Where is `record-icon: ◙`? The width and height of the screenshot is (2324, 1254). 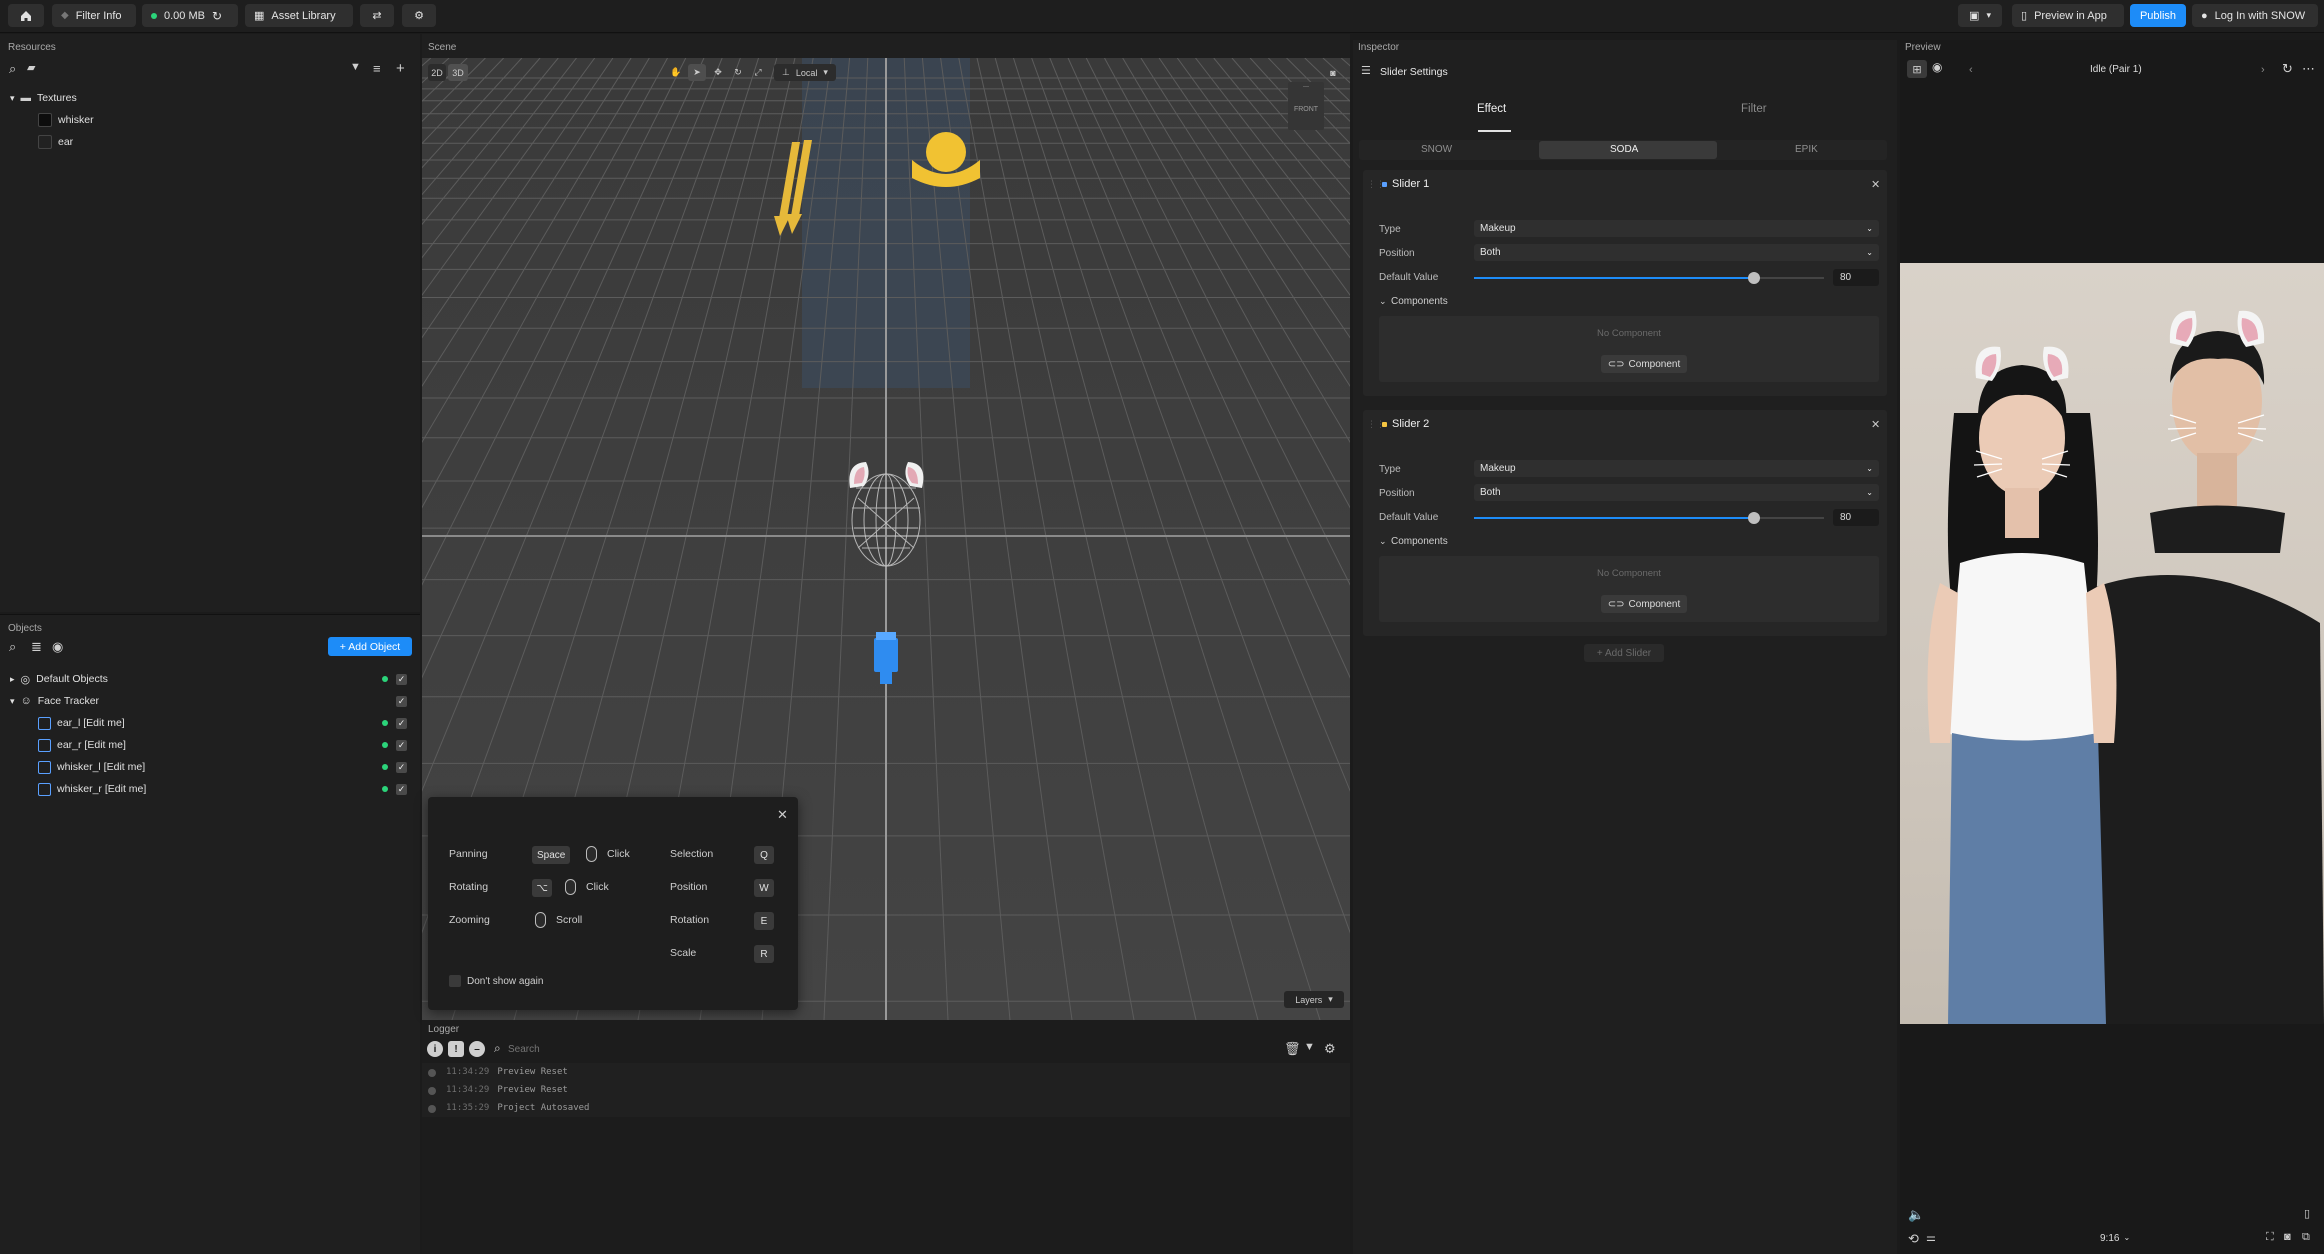 record-icon: ◙ is located at coordinates (2287, 1237).